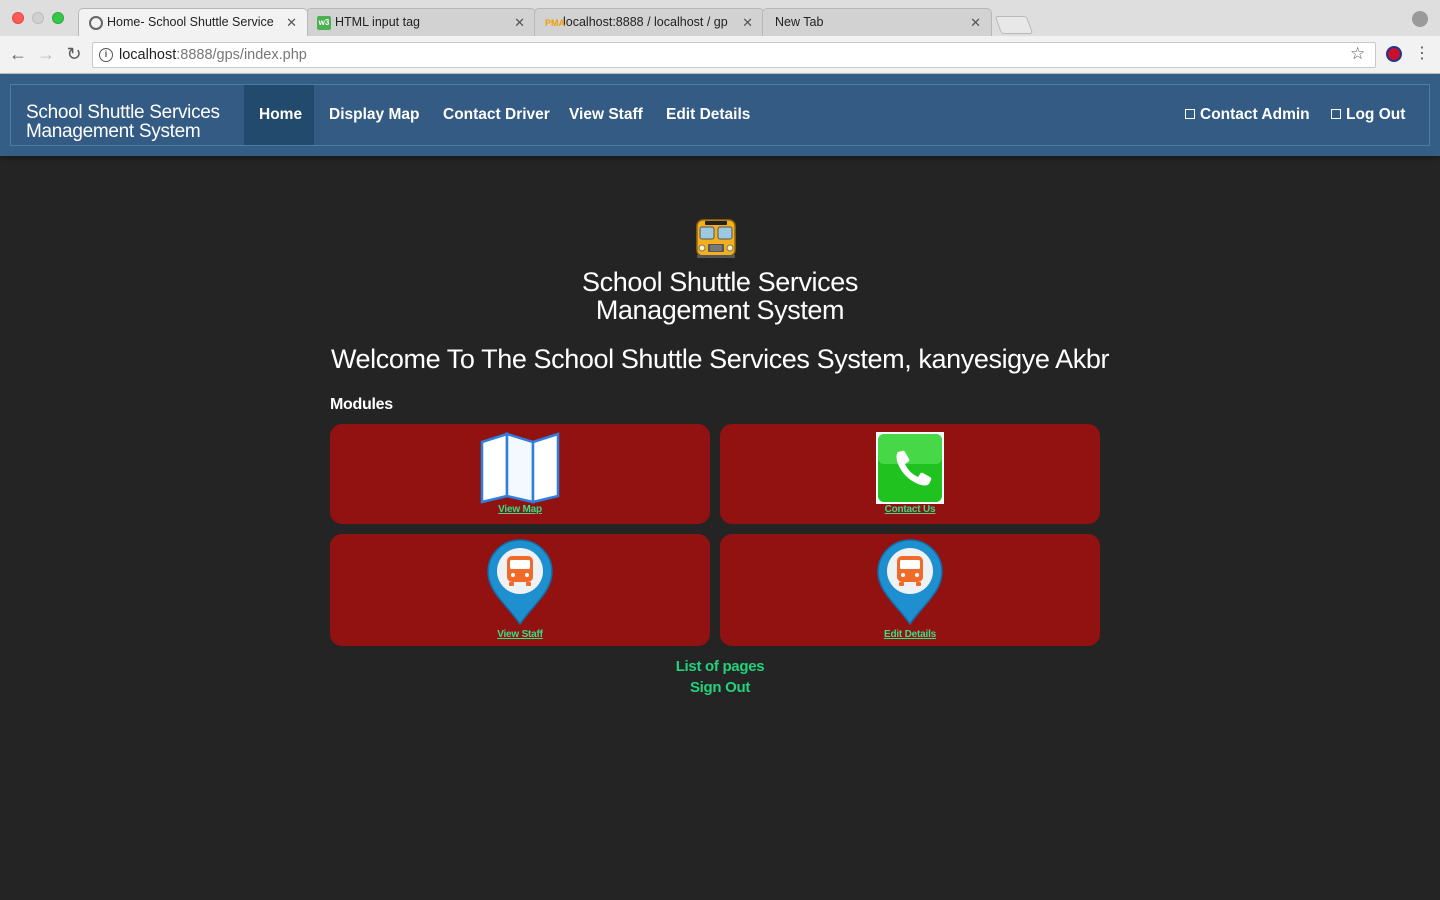 This screenshot has width=1440, height=900. What do you see at coordinates (877, 22) in the screenshot?
I see `browser-tab-new: New Tab ✕` at bounding box center [877, 22].